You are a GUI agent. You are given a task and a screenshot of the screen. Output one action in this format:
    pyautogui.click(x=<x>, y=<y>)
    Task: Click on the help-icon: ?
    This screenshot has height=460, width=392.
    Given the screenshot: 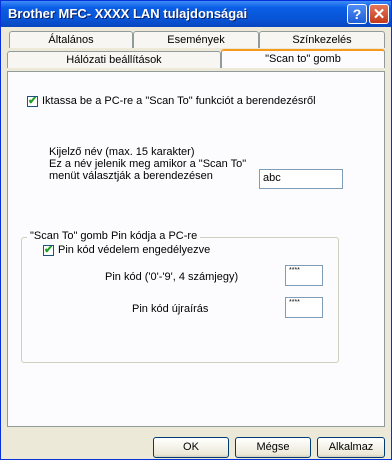 What is the action you would take?
    pyautogui.click(x=357, y=14)
    